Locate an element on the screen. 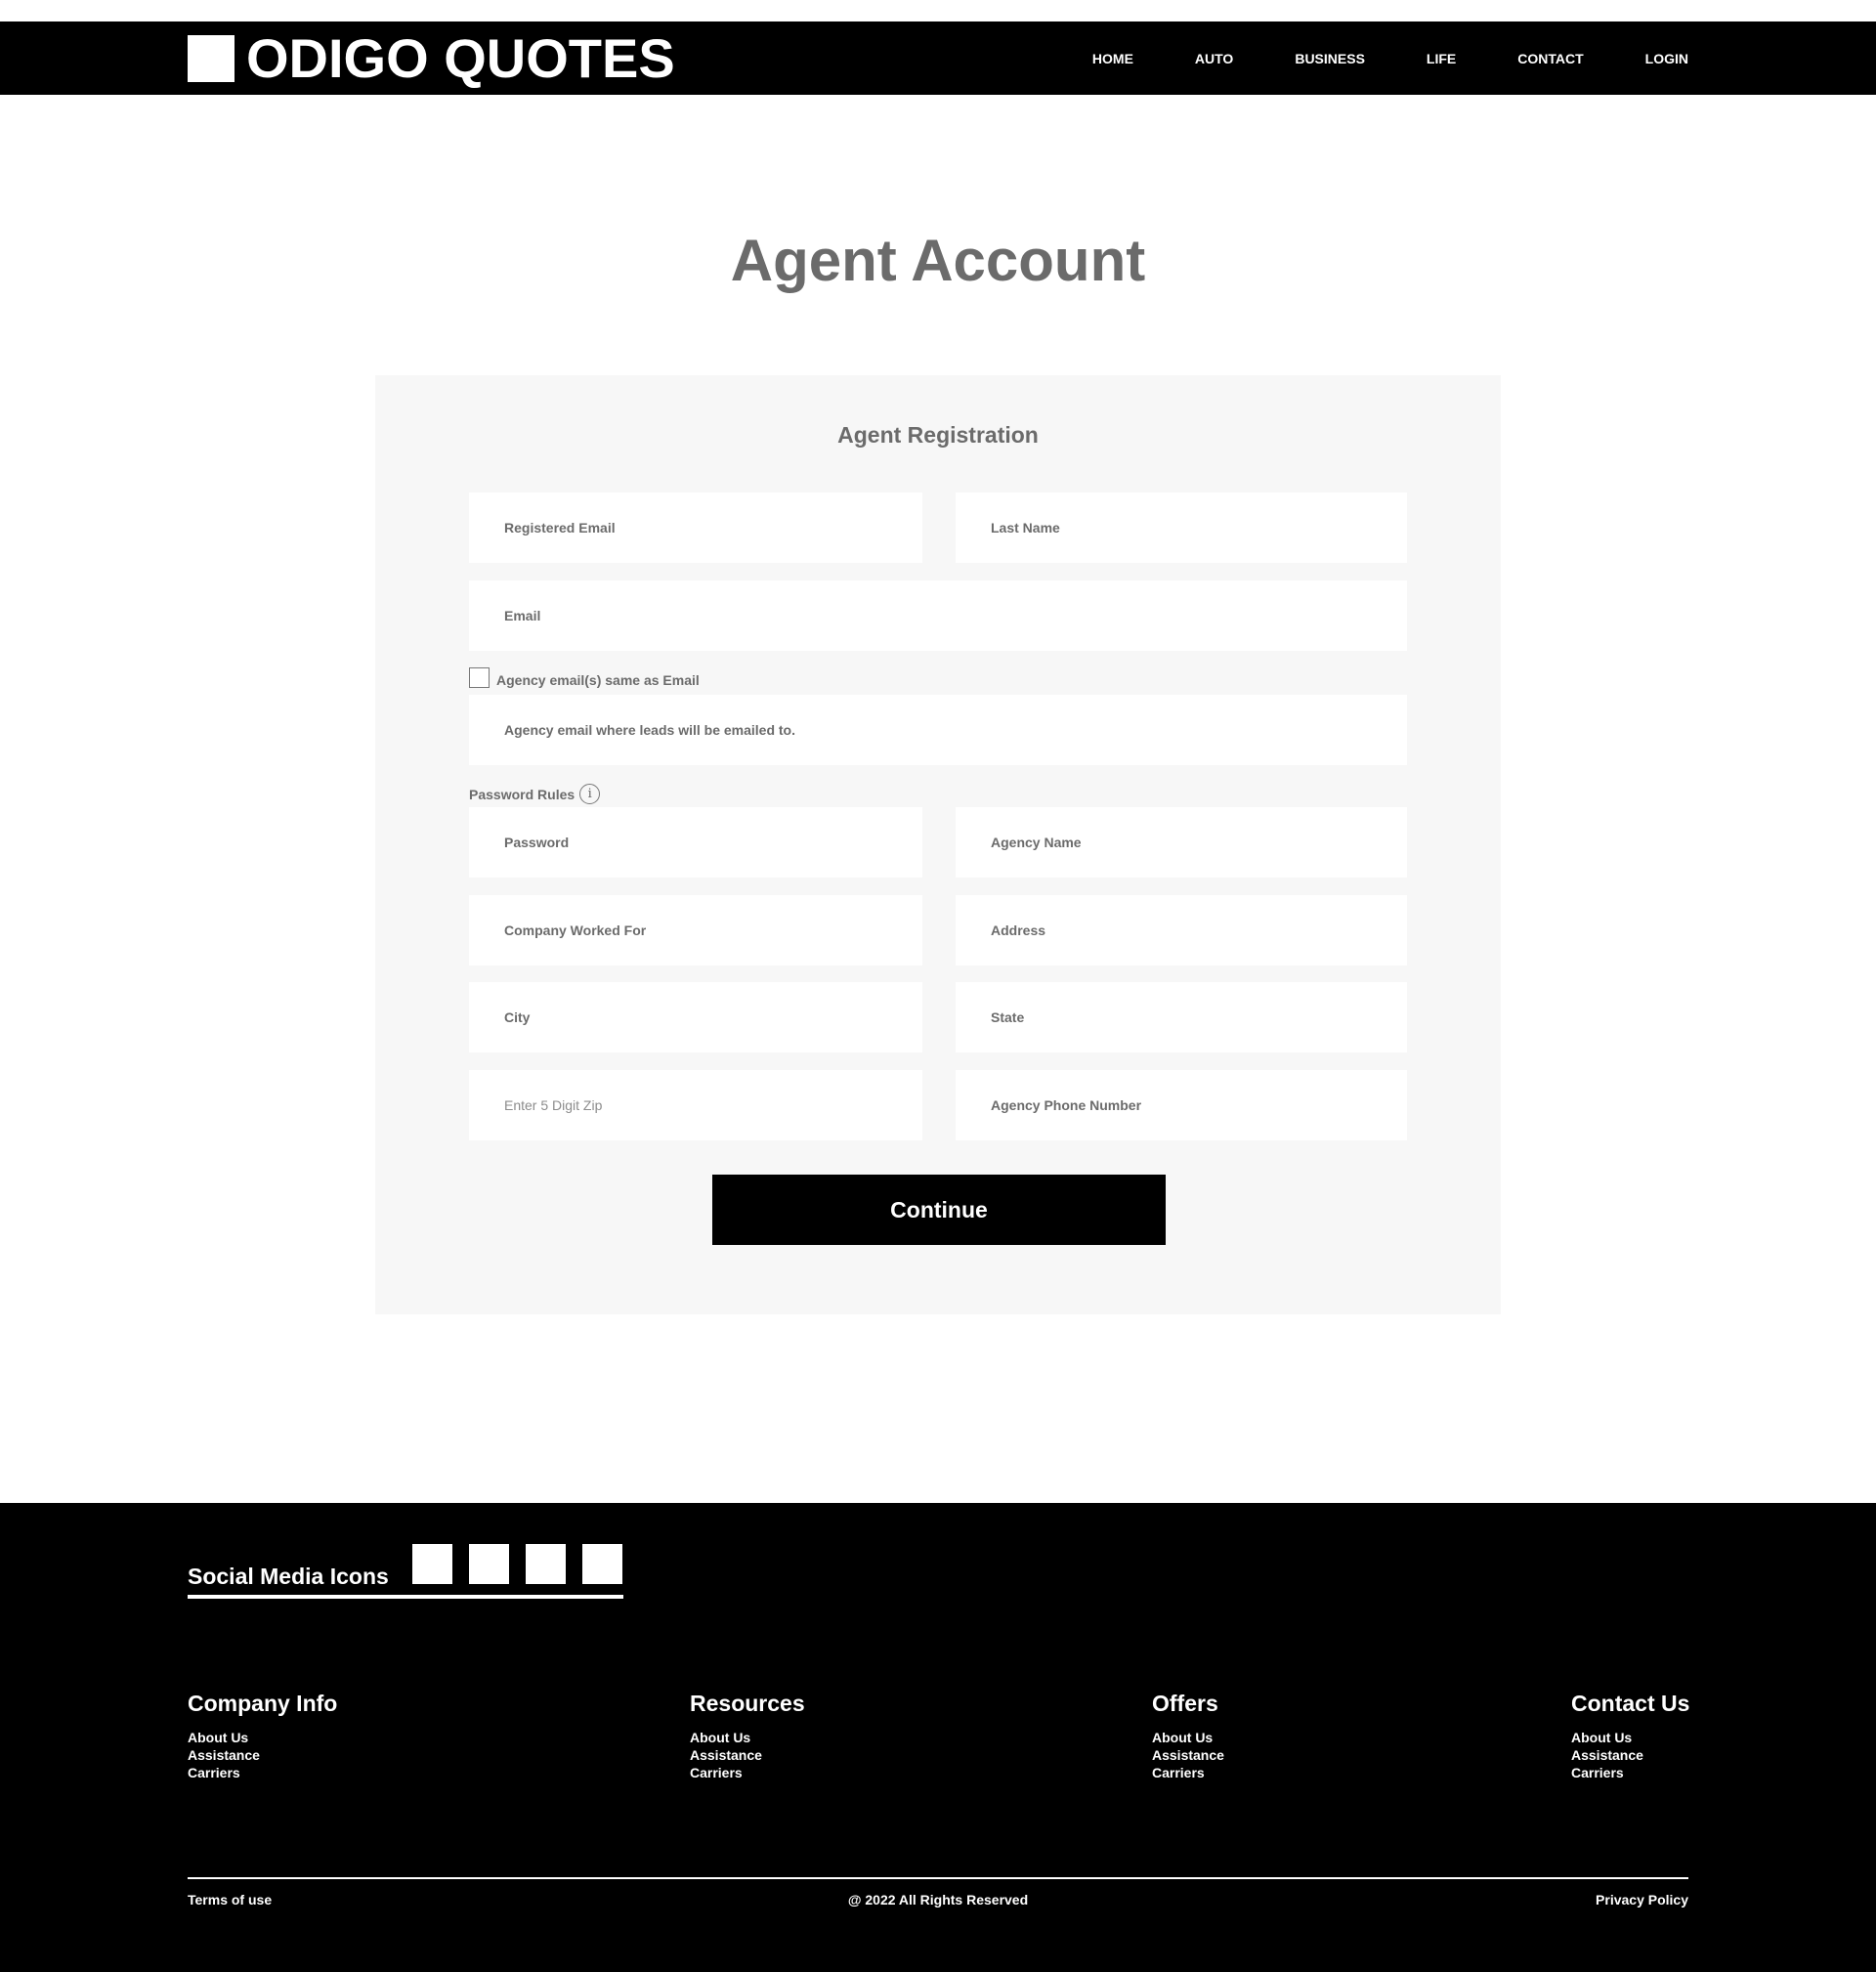  agency-phone-field: Agency Phone Number is located at coordinates (1181, 1105).